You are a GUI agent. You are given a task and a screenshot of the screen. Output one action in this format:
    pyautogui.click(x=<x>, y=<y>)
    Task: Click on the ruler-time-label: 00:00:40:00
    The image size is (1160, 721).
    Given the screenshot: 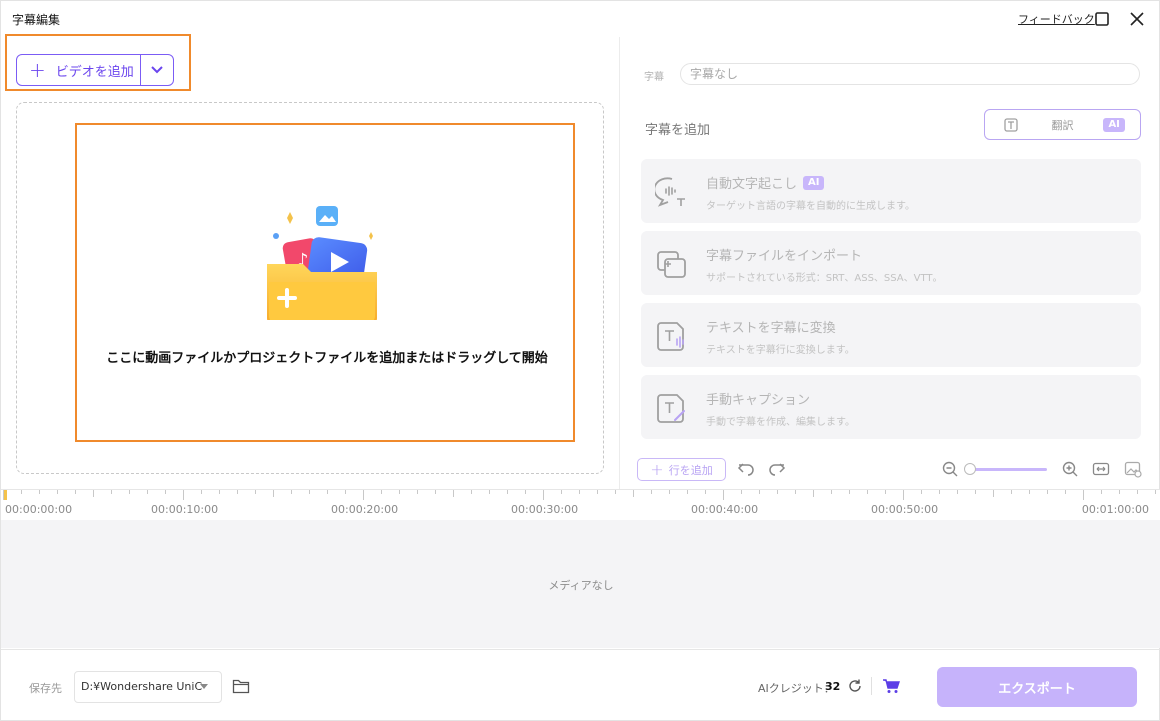 What is the action you would take?
    pyautogui.click(x=725, y=509)
    